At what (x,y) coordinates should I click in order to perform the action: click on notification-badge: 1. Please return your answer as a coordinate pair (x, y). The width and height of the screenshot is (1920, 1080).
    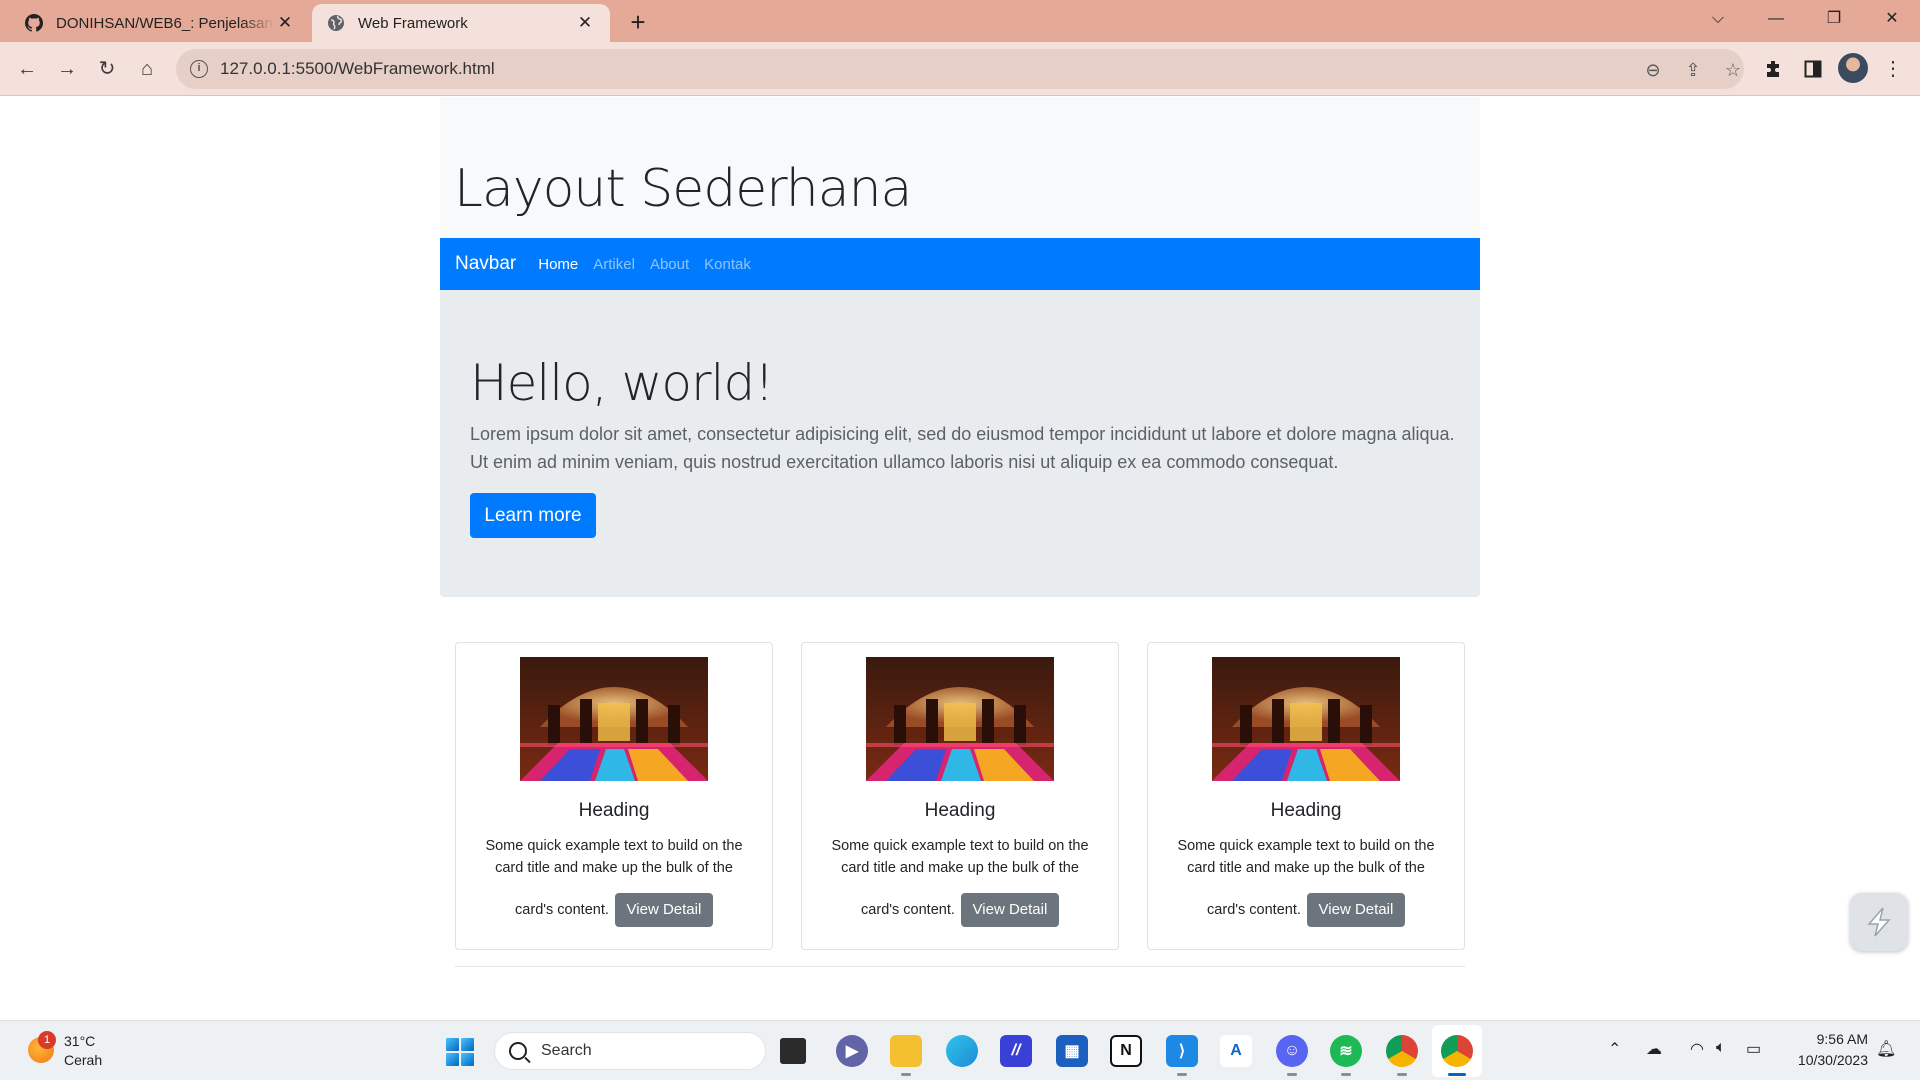
    Looking at the image, I should click on (47, 1040).